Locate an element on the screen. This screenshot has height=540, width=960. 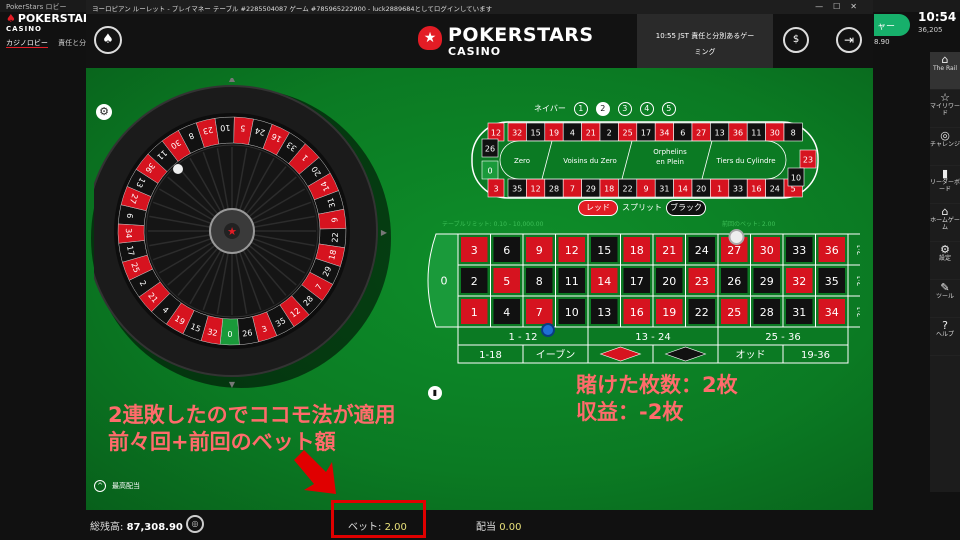
join-button: ャー is located at coordinates (892, 25).